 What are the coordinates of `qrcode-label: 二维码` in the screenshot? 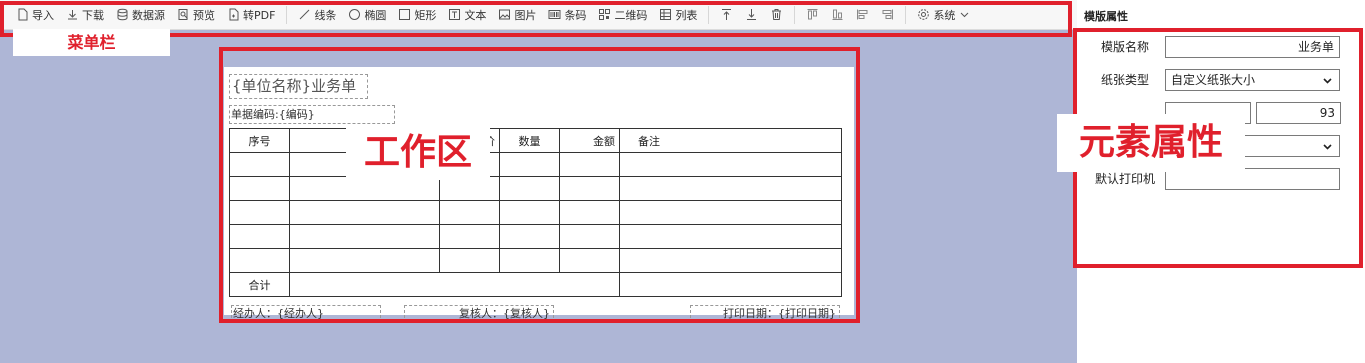 It's located at (631, 15).